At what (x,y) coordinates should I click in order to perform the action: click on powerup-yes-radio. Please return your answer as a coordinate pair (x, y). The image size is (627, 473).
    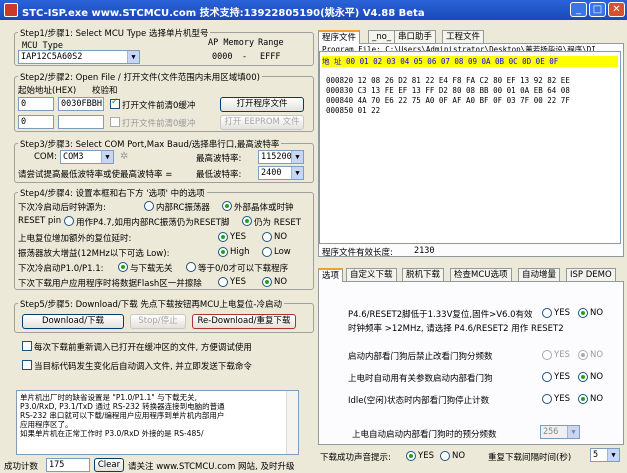
    Looking at the image, I should click on (223, 237).